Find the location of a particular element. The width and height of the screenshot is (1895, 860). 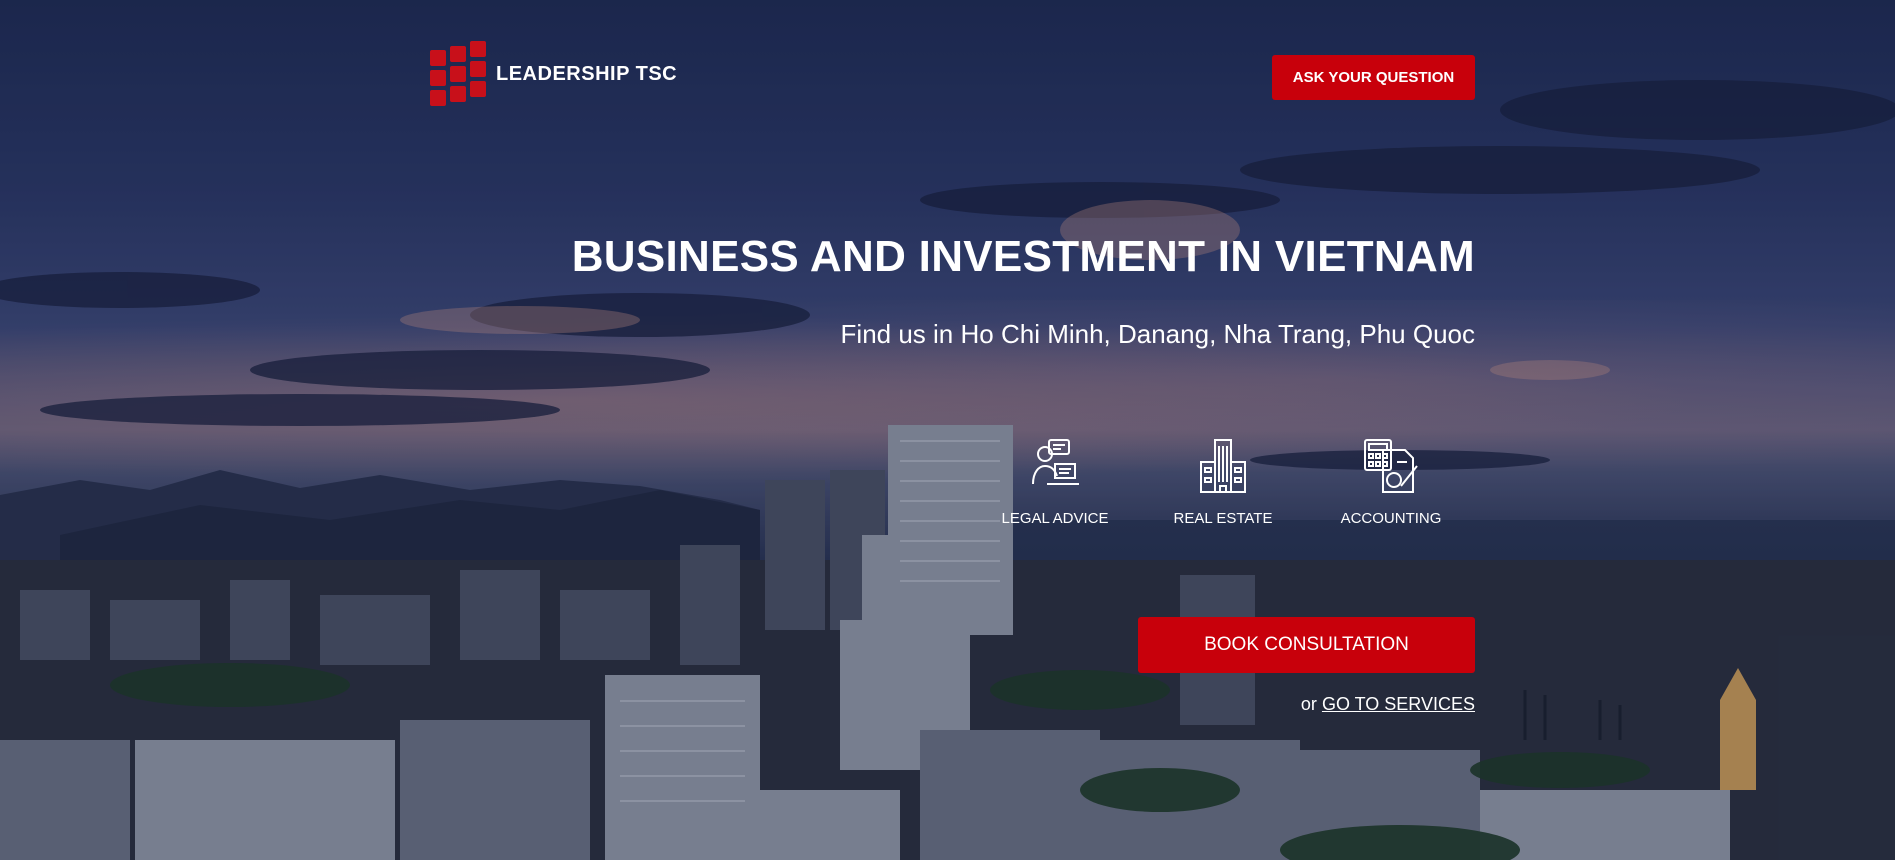

book-consultation-button: BOOK CONSULTATION is located at coordinates (1306, 645).